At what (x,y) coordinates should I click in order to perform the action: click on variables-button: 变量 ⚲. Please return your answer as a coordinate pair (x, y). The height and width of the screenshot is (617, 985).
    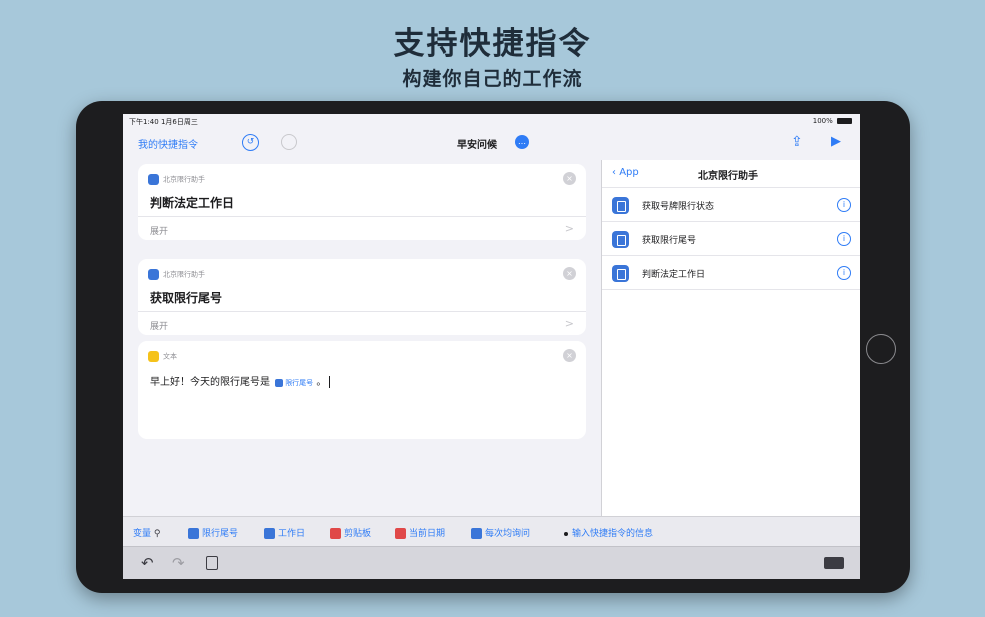
    Looking at the image, I should click on (146, 532).